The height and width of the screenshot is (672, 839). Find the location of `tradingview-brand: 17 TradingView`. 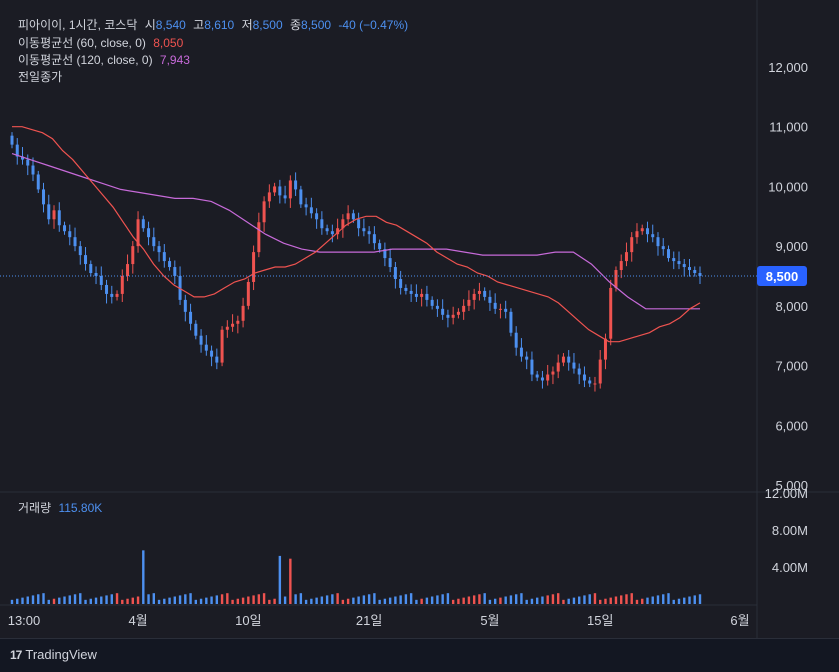

tradingview-brand: 17 TradingView is located at coordinates (53, 654).